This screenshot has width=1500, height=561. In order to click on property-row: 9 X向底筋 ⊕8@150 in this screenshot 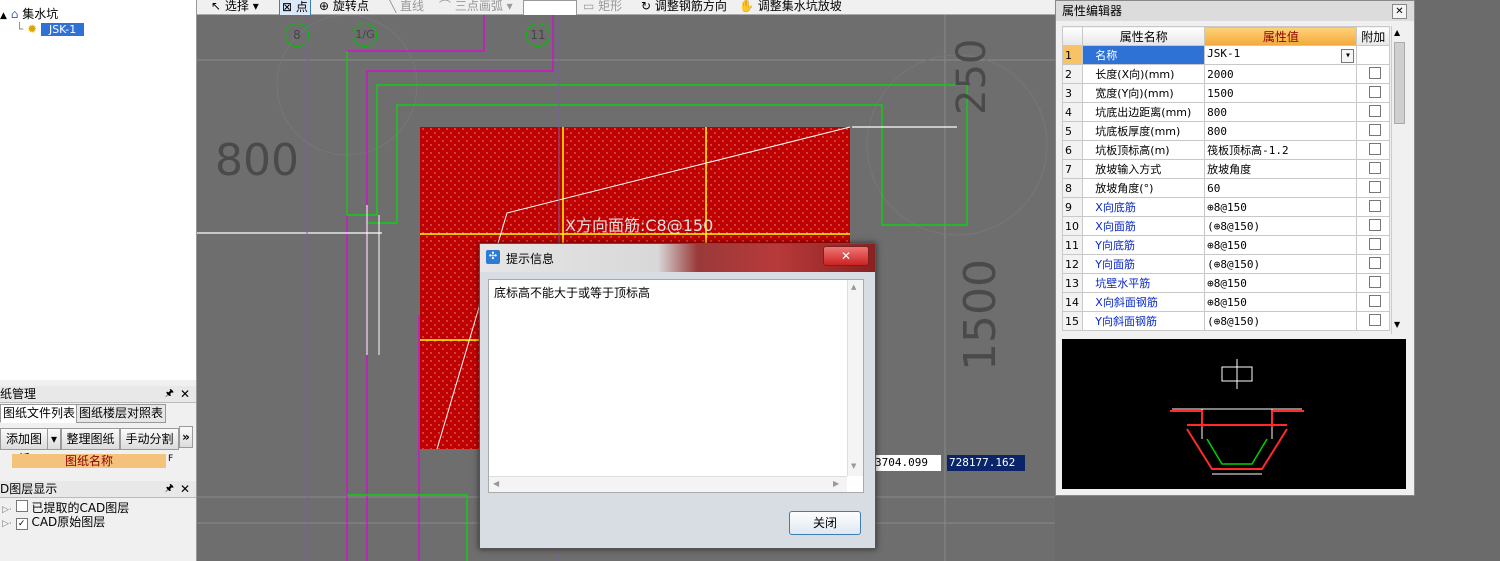, I will do `click(1225, 207)`.